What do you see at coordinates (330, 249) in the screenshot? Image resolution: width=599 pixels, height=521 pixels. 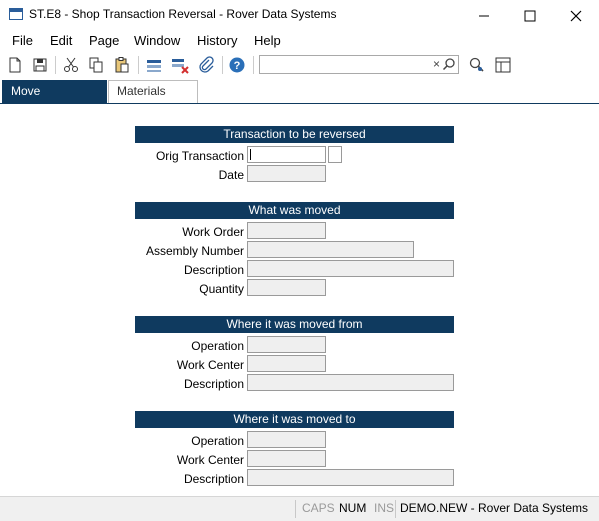 I see `assembly-number-field` at bounding box center [330, 249].